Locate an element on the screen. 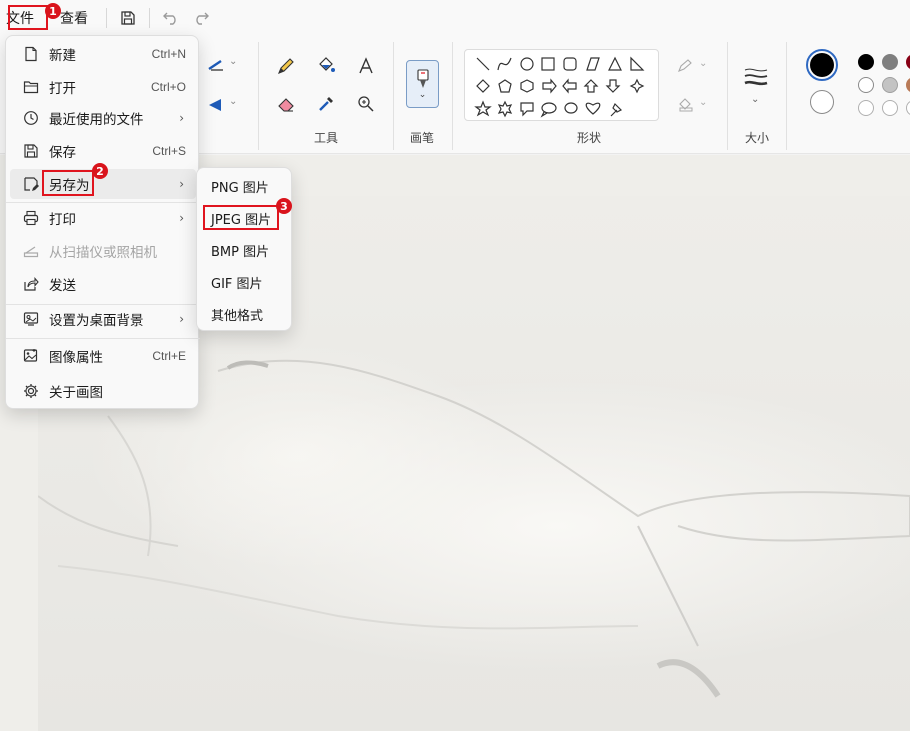 Image resolution: width=910 pixels, height=731 pixels. undo-button is located at coordinates (171, 18).